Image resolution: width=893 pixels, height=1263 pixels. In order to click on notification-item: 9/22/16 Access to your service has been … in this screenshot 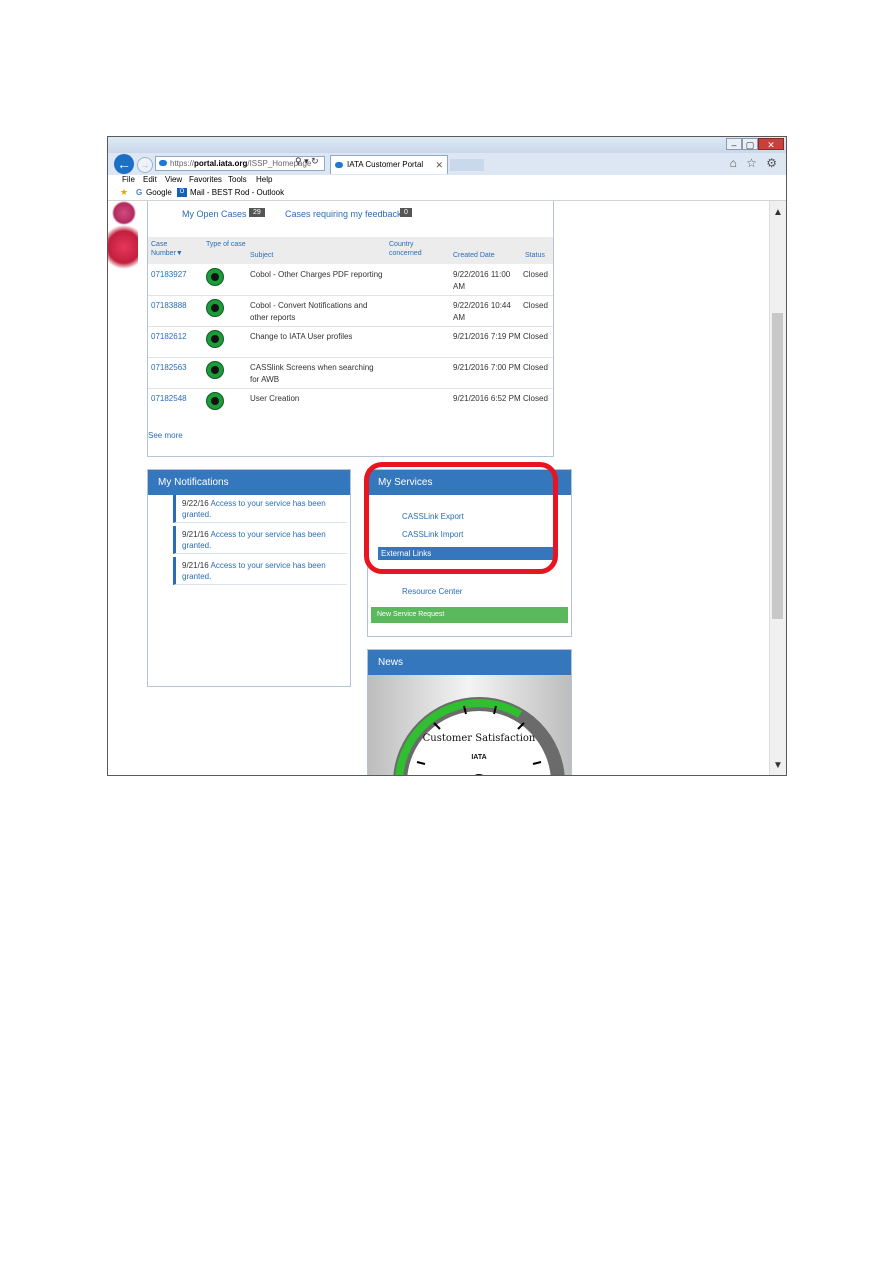, I will do `click(260, 509)`.